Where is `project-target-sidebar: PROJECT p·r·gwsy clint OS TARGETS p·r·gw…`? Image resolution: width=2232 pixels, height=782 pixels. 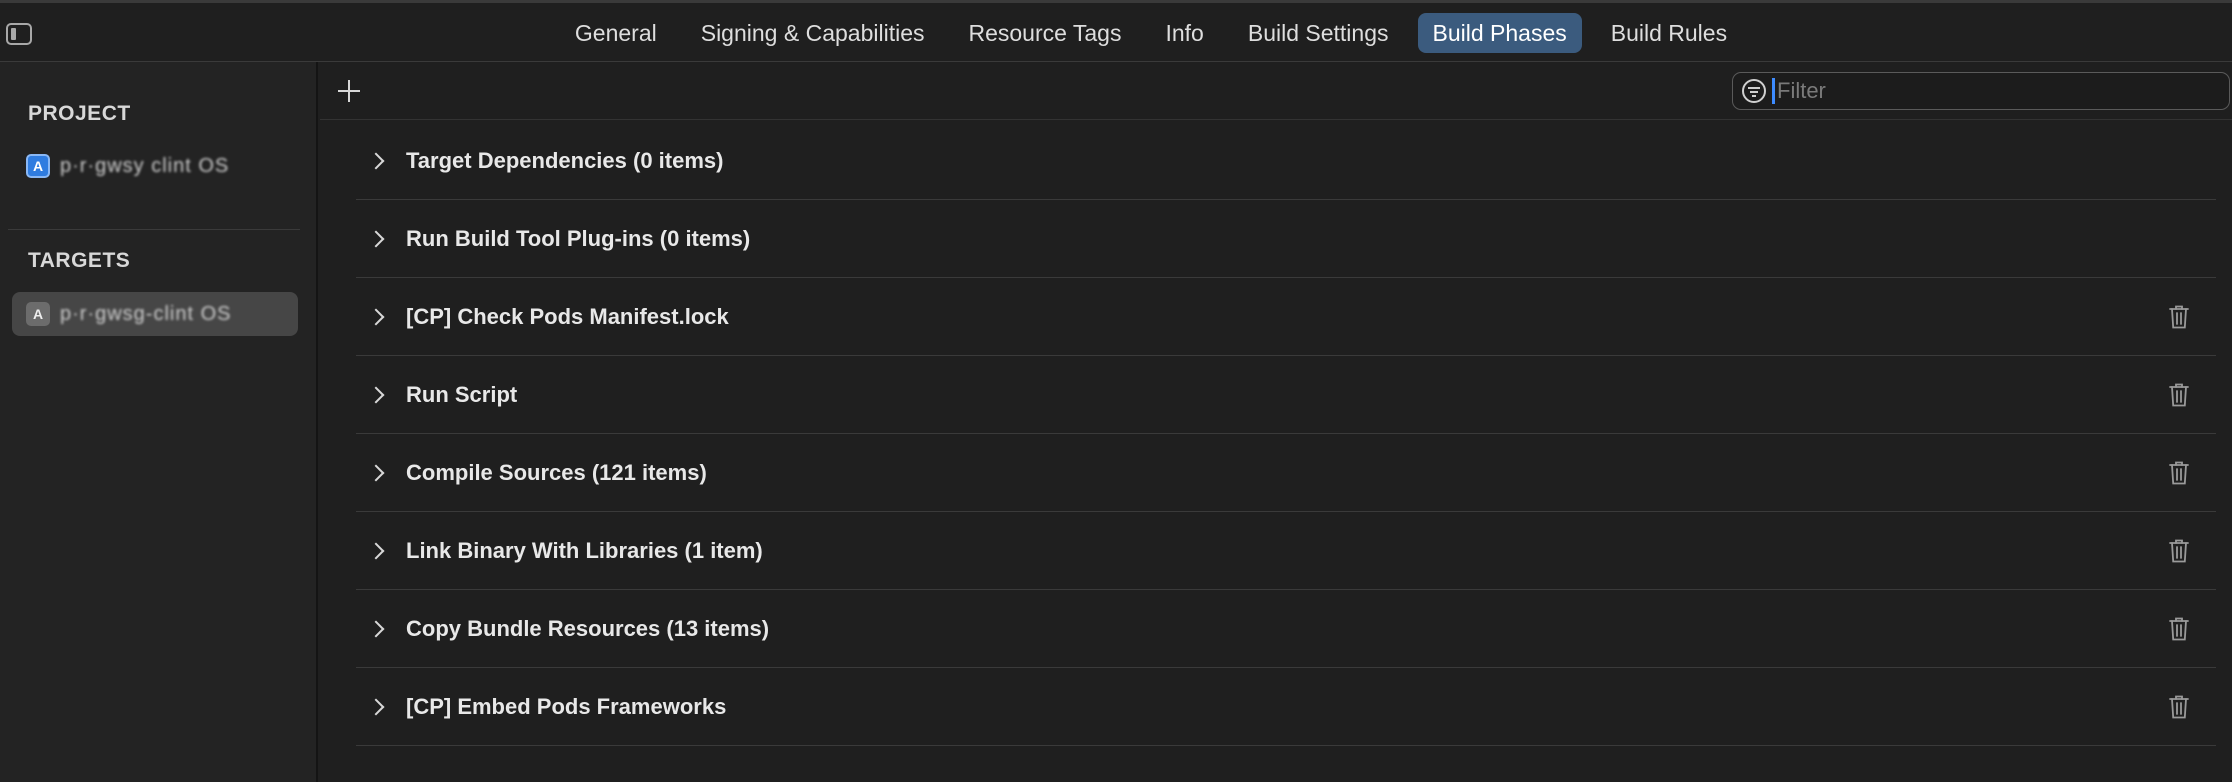 project-target-sidebar: PROJECT p·r·gwsy clint OS TARGETS p·r·gw… is located at coordinates (159, 422).